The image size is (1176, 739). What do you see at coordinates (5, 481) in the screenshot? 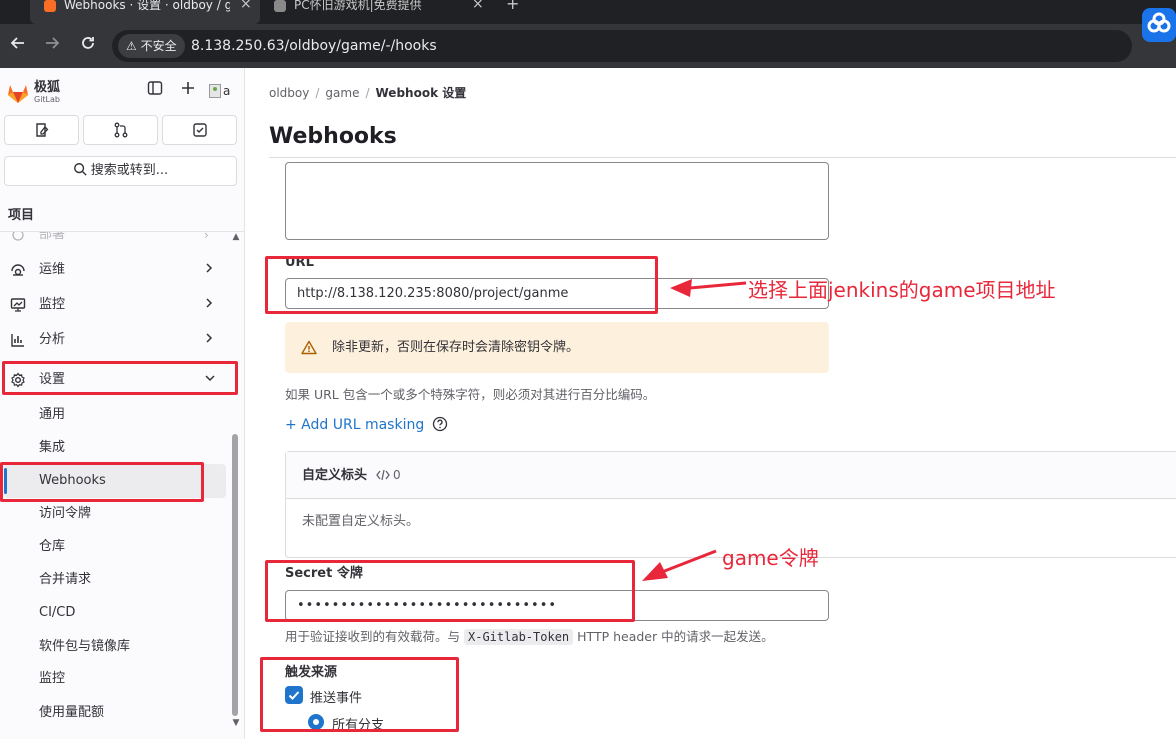
I see `active-indicator` at bounding box center [5, 481].